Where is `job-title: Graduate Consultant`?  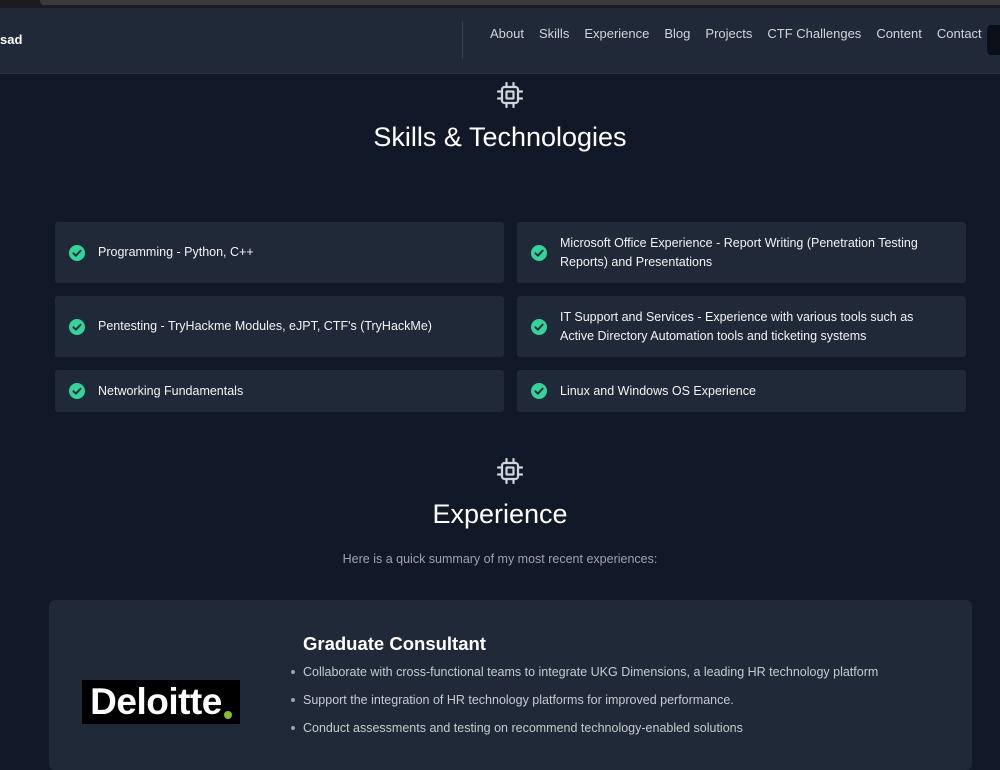 job-title: Graduate Consultant is located at coordinates (394, 643).